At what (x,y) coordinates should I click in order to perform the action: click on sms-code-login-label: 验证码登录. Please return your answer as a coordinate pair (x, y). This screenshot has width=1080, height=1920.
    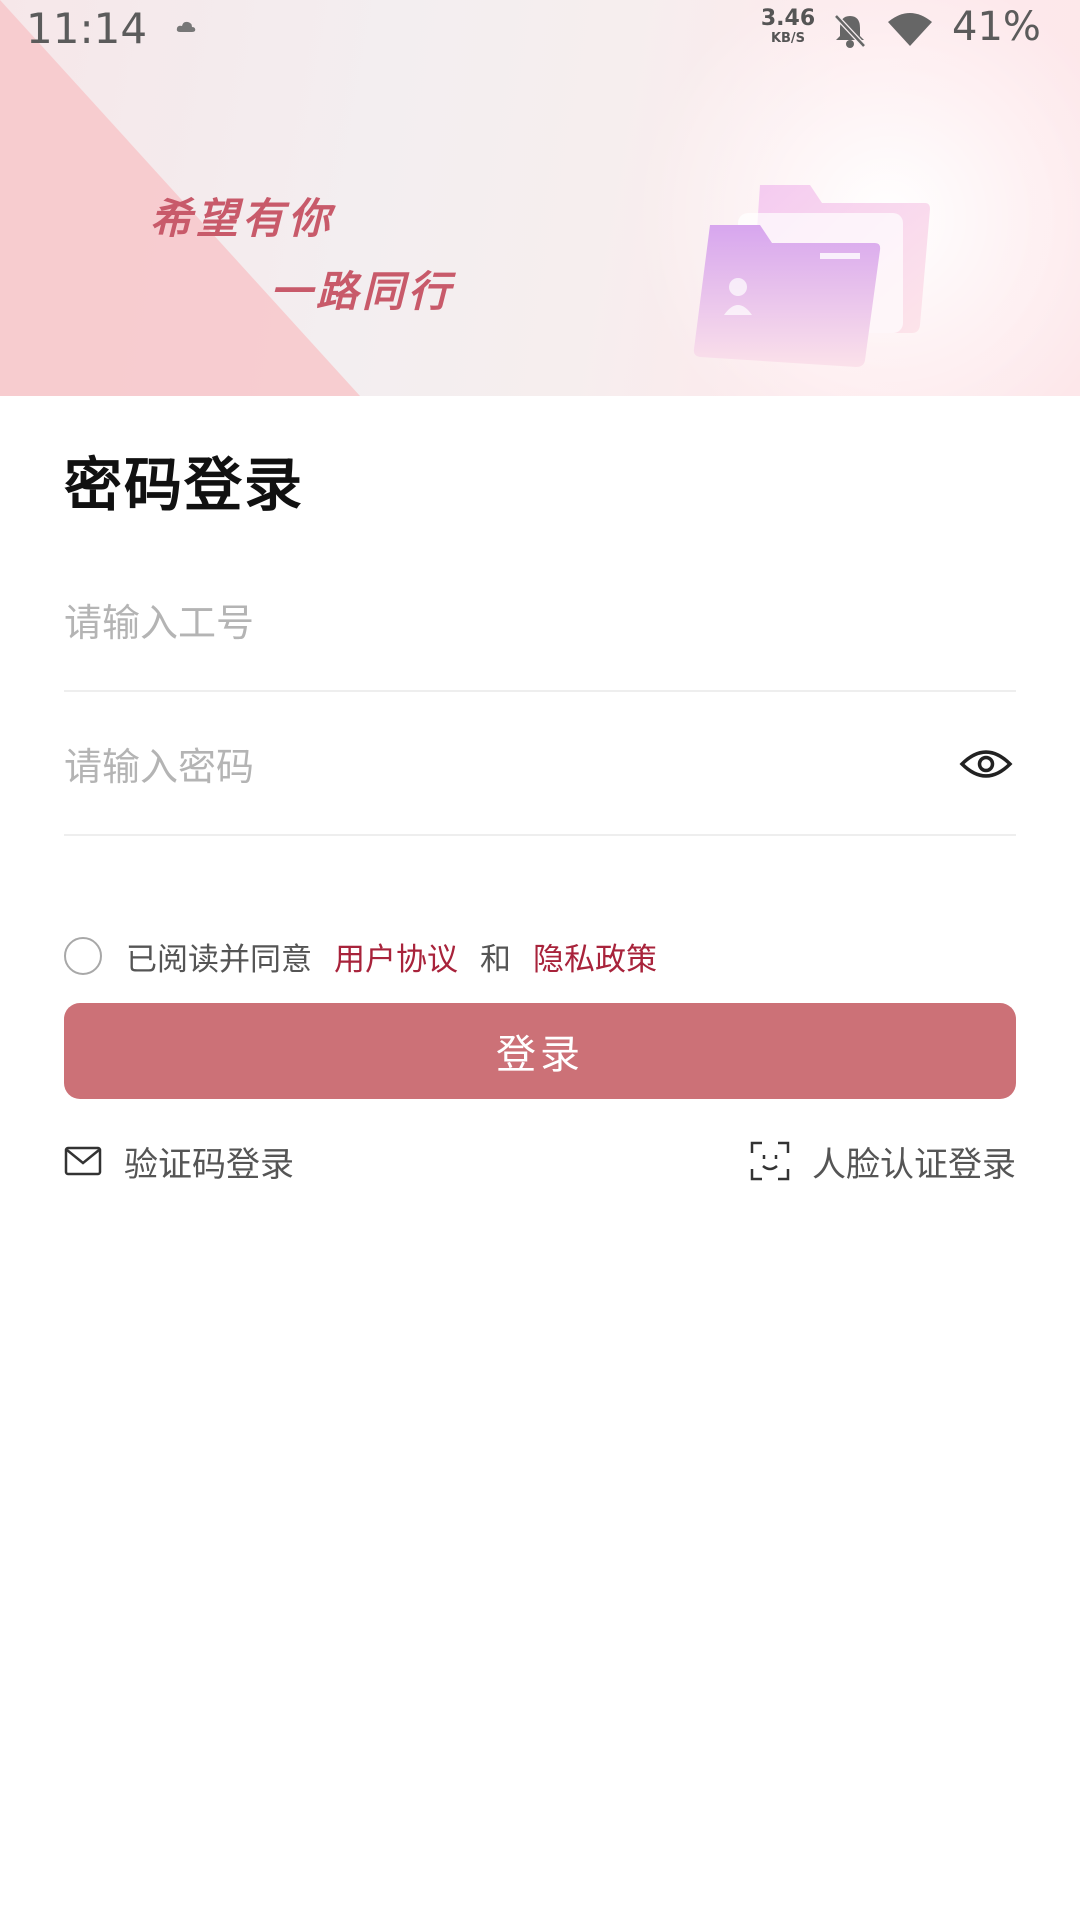
    Looking at the image, I should click on (209, 1164).